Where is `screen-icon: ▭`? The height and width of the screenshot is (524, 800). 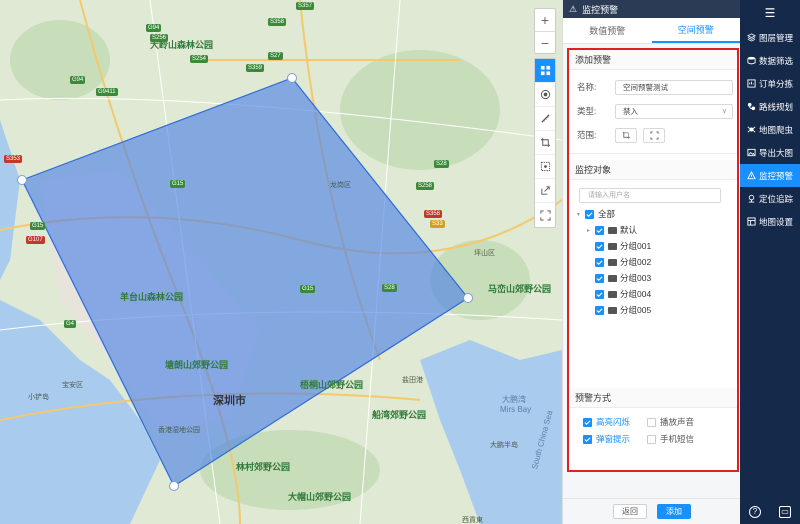
screen-icon: ▭ is located at coordinates (785, 512).